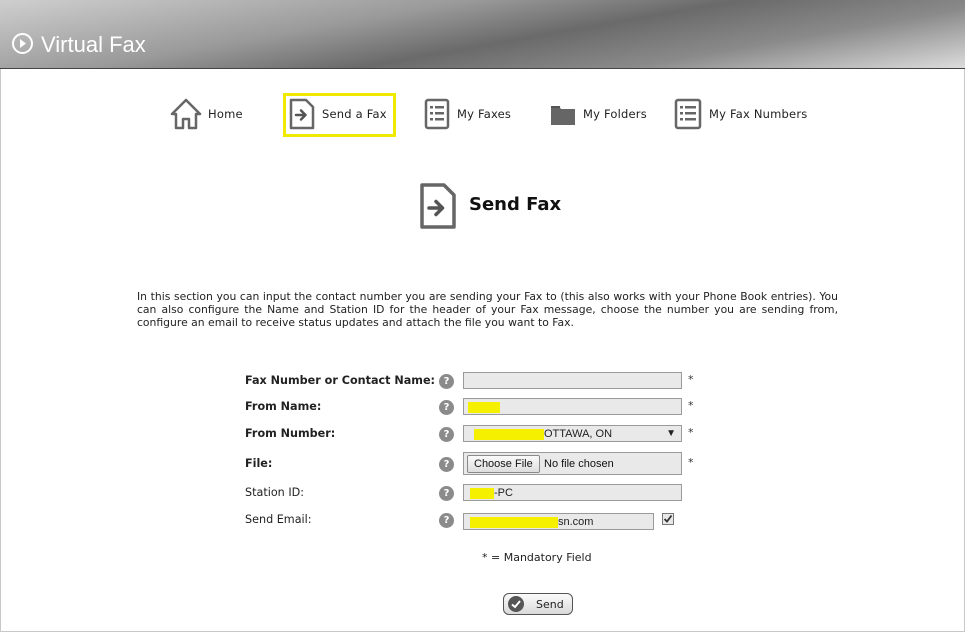 The width and height of the screenshot is (965, 632). What do you see at coordinates (671, 433) in the screenshot?
I see `chevron-down-icon: ▼` at bounding box center [671, 433].